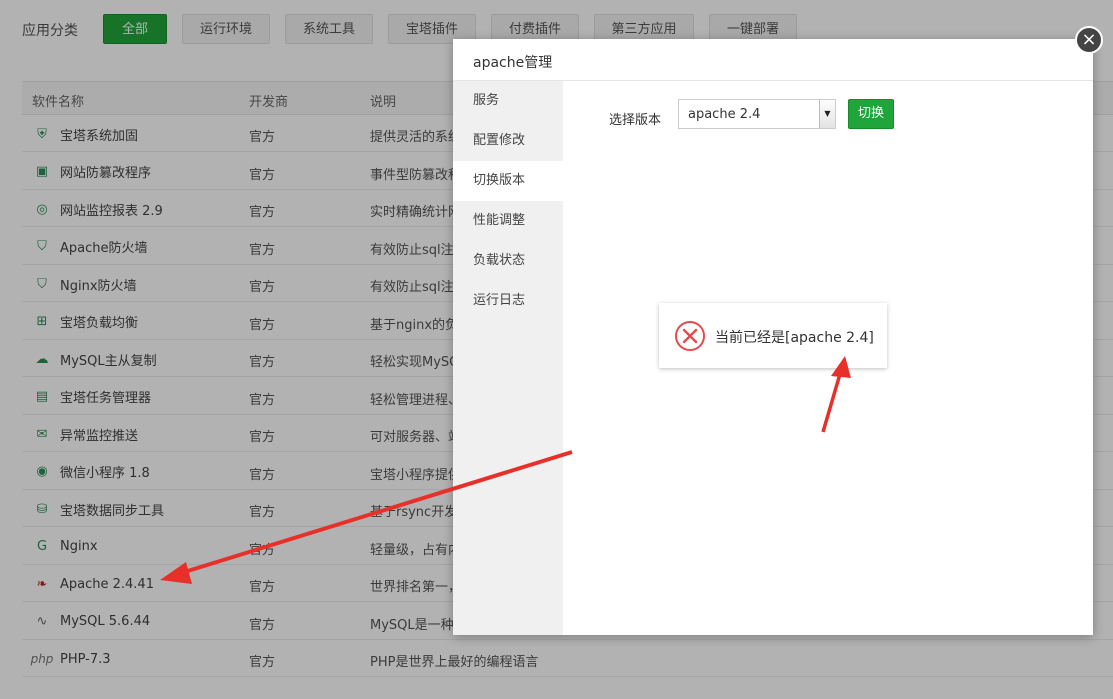 This screenshot has width=1113, height=699. I want to click on sidebar-item-switch-version: 切换版本, so click(508, 181).